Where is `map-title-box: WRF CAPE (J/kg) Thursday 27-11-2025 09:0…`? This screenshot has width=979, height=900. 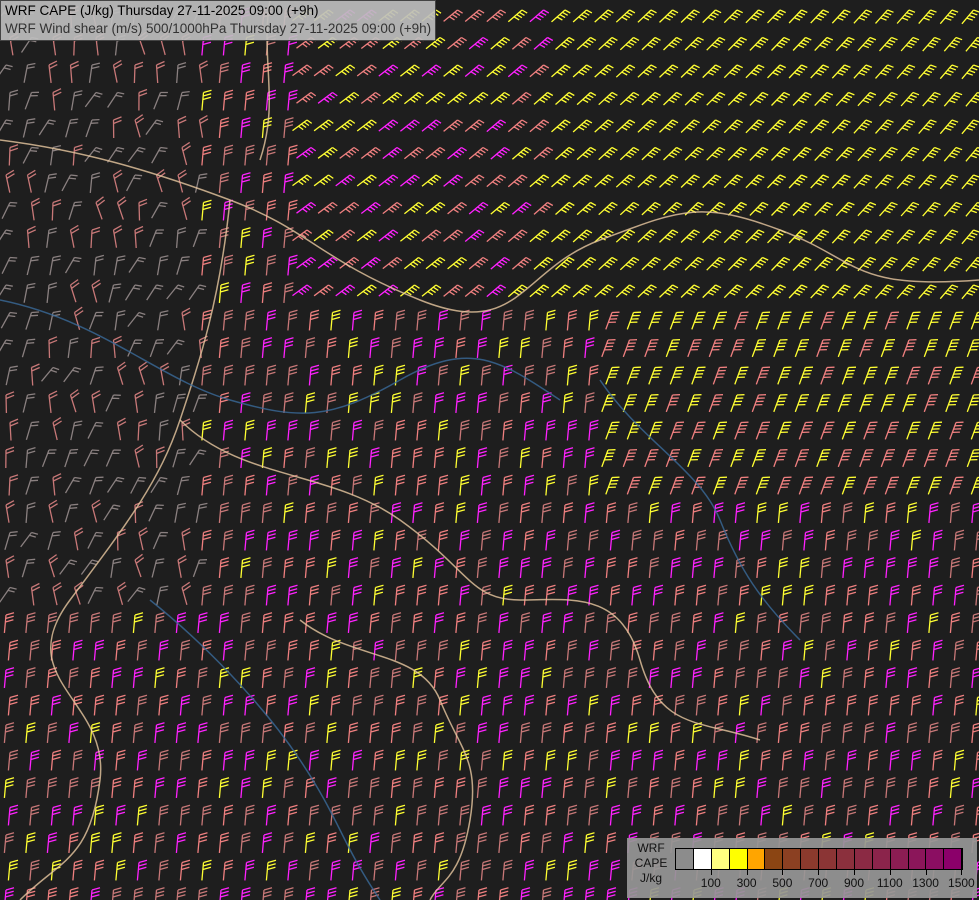
map-title-box: WRF CAPE (J/kg) Thursday 27-11-2025 09:0… is located at coordinates (218, 20).